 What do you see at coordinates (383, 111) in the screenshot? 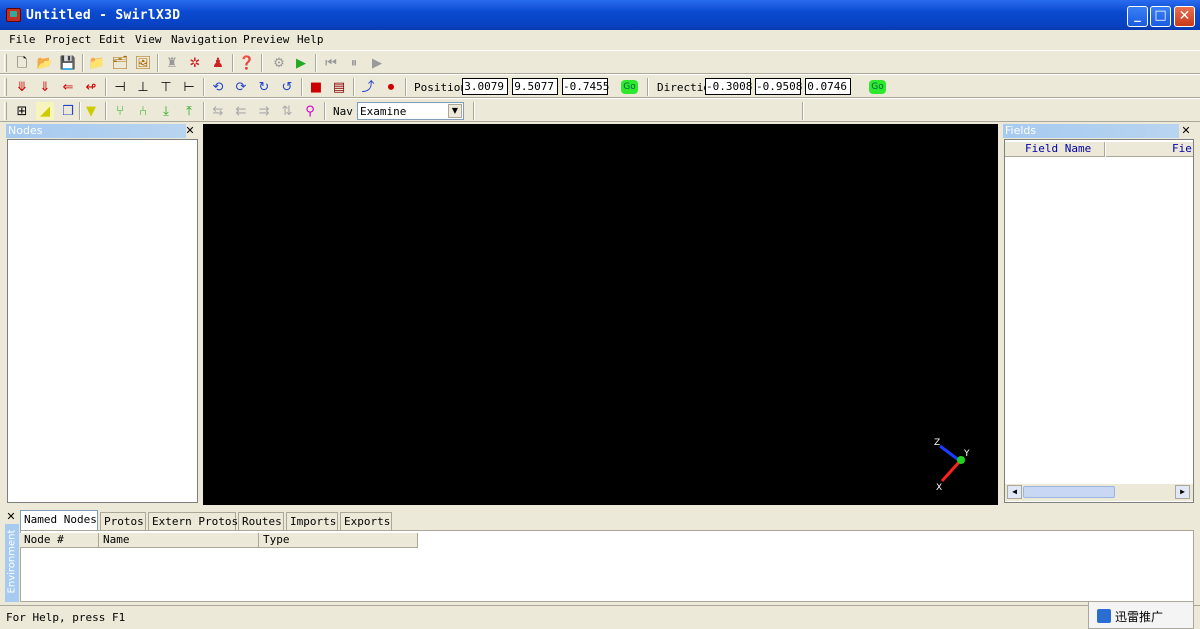
I see `nav-mode-value: Examine` at bounding box center [383, 111].